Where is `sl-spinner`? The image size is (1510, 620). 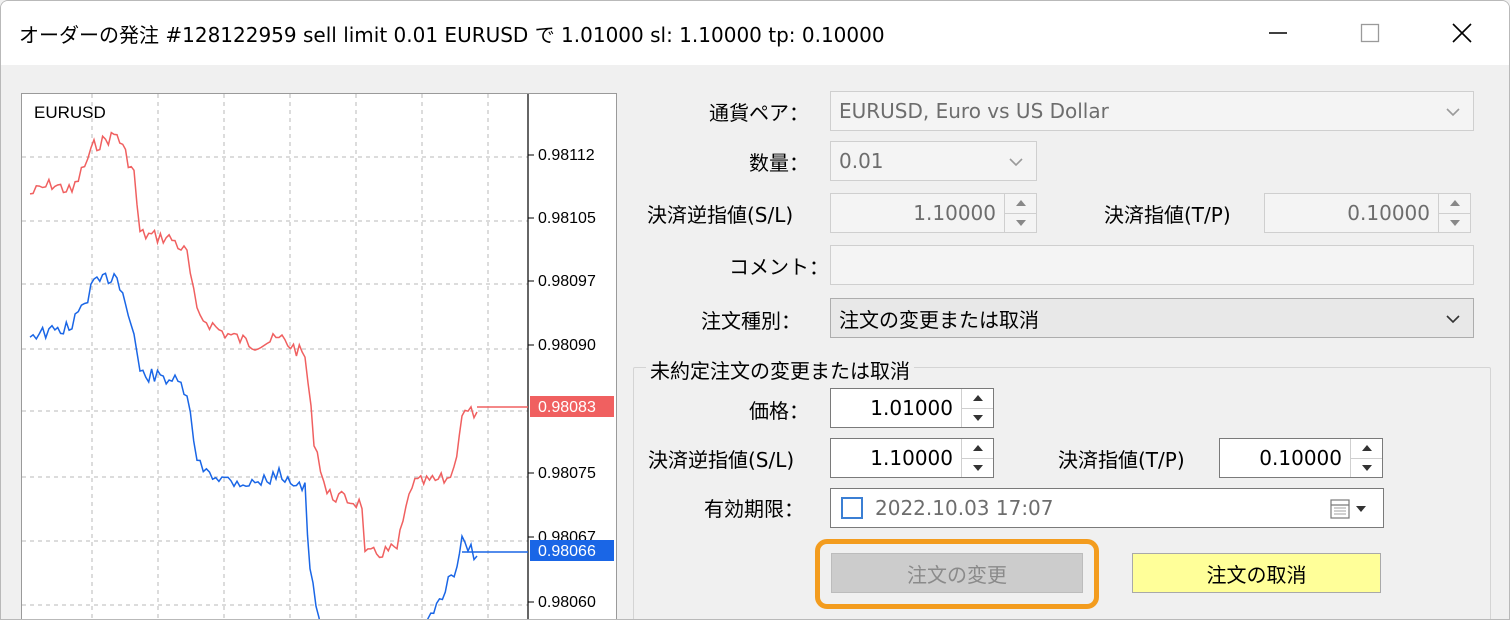
sl-spinner is located at coordinates (1020, 213).